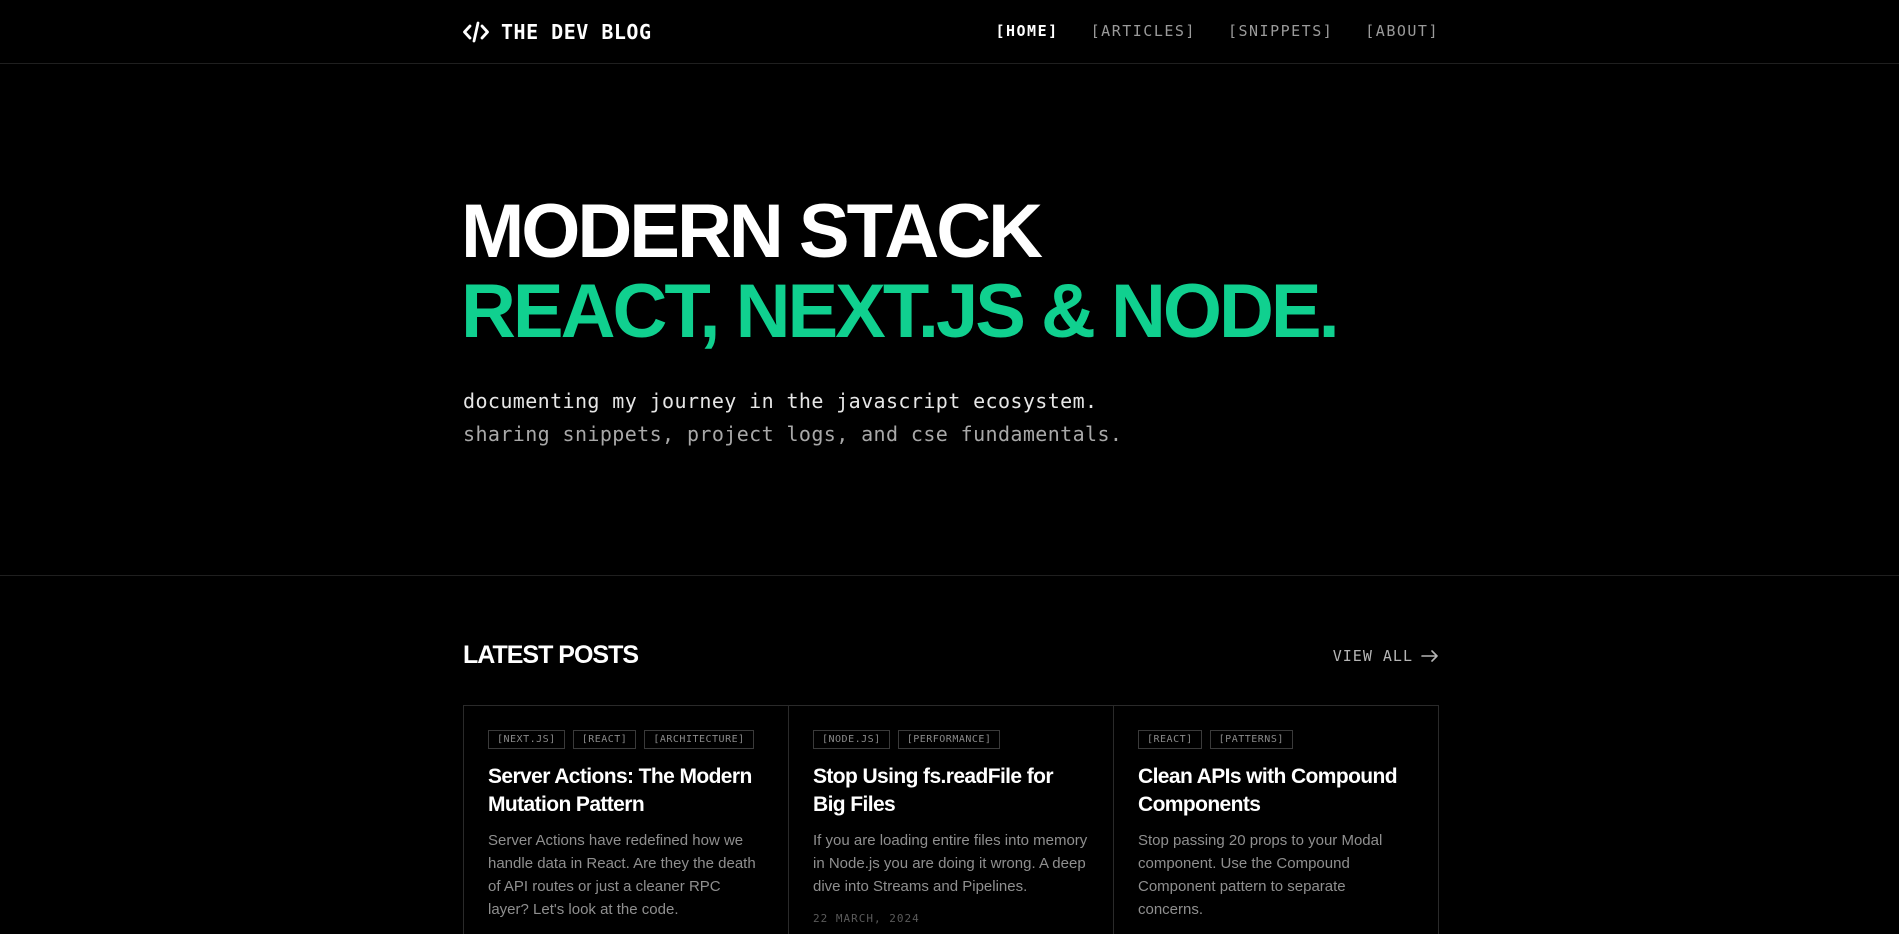 Image resolution: width=1899 pixels, height=934 pixels. I want to click on hero-title: MODERN STACK REACT, NEXT.JS & NODE., so click(900, 271).